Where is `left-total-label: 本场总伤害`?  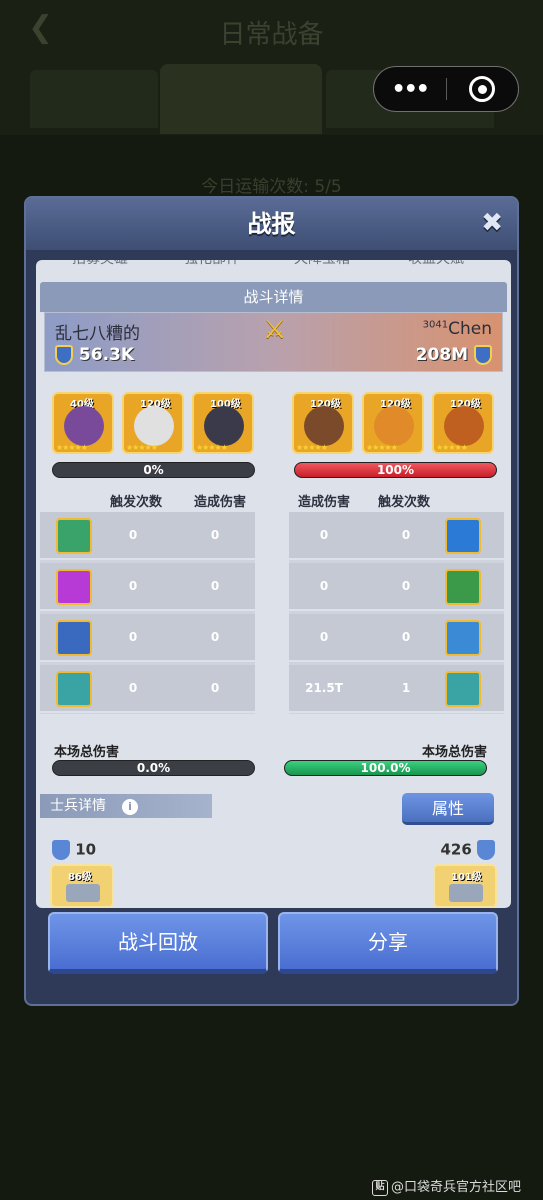
left-total-label: 本场总伤害 is located at coordinates (87, 752).